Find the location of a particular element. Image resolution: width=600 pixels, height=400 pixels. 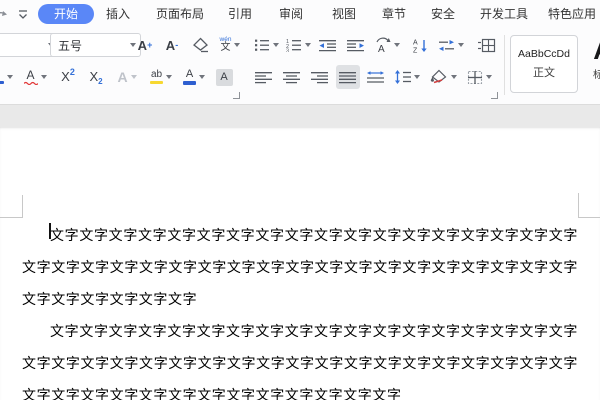

subscript-button: X2 is located at coordinates (96, 77).